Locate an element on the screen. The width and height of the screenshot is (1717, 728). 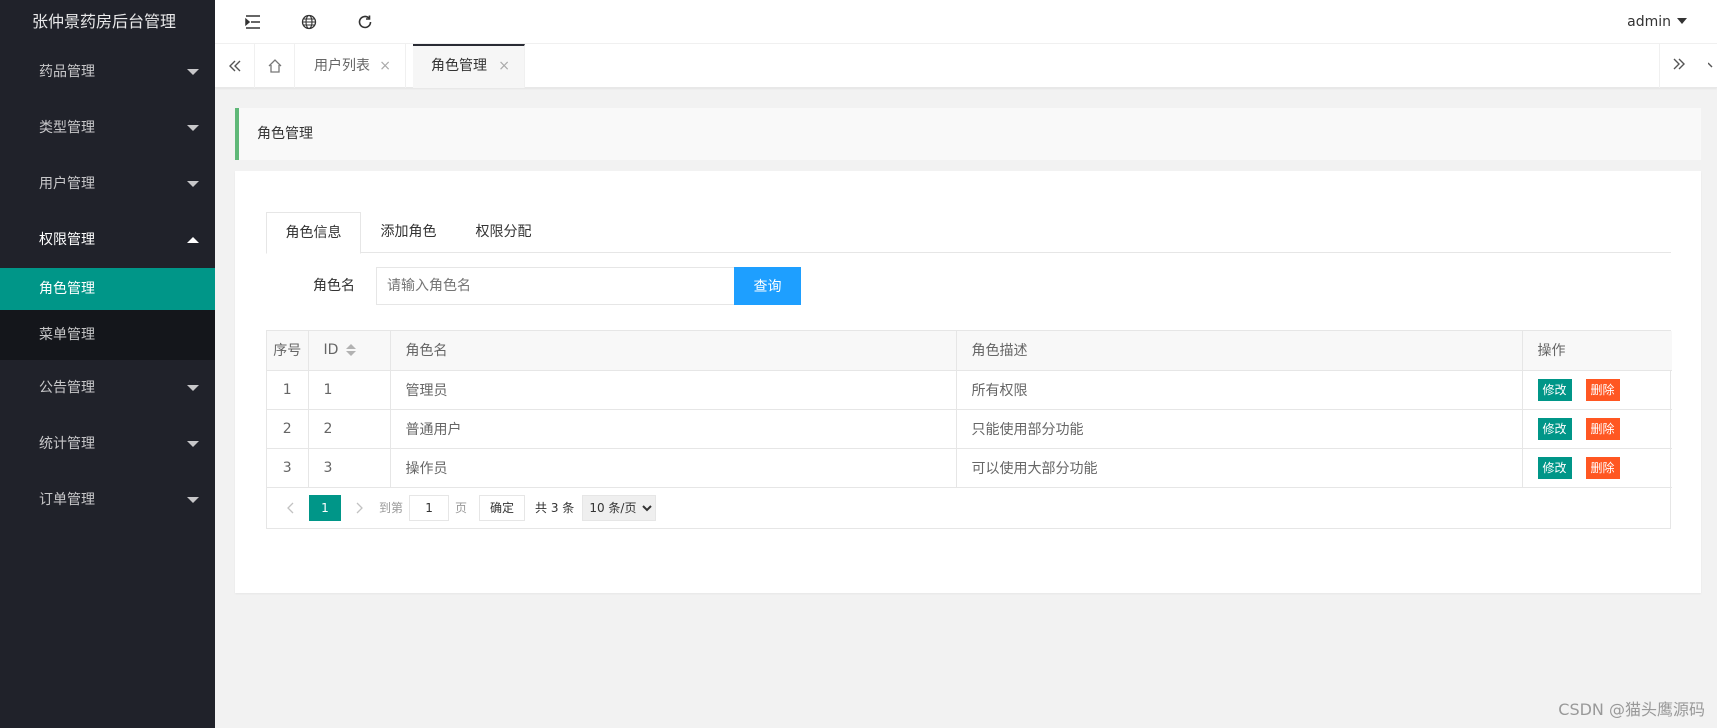
sidebar-item-label: 类型管理 is located at coordinates (67, 128).